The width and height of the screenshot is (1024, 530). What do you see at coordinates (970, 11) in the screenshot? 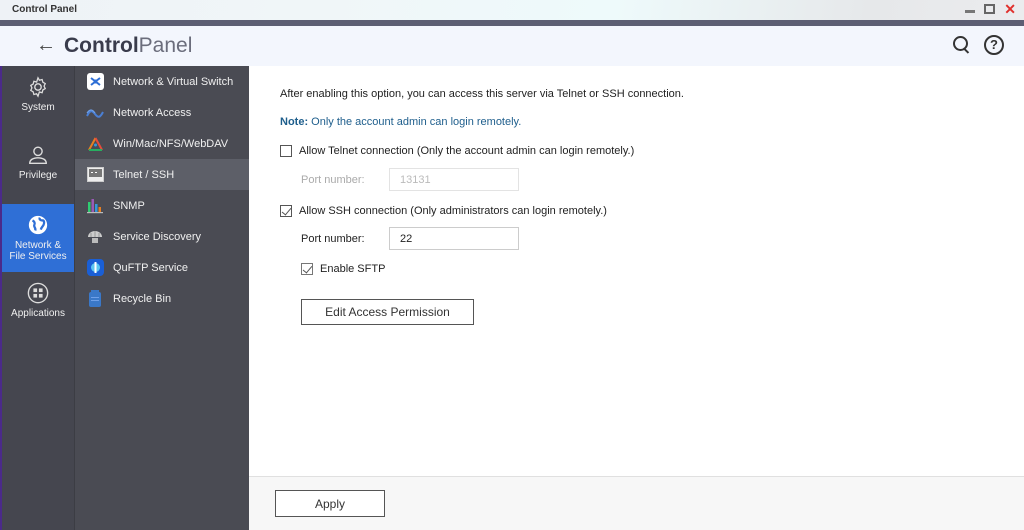
I see `minimize-icon` at bounding box center [970, 11].